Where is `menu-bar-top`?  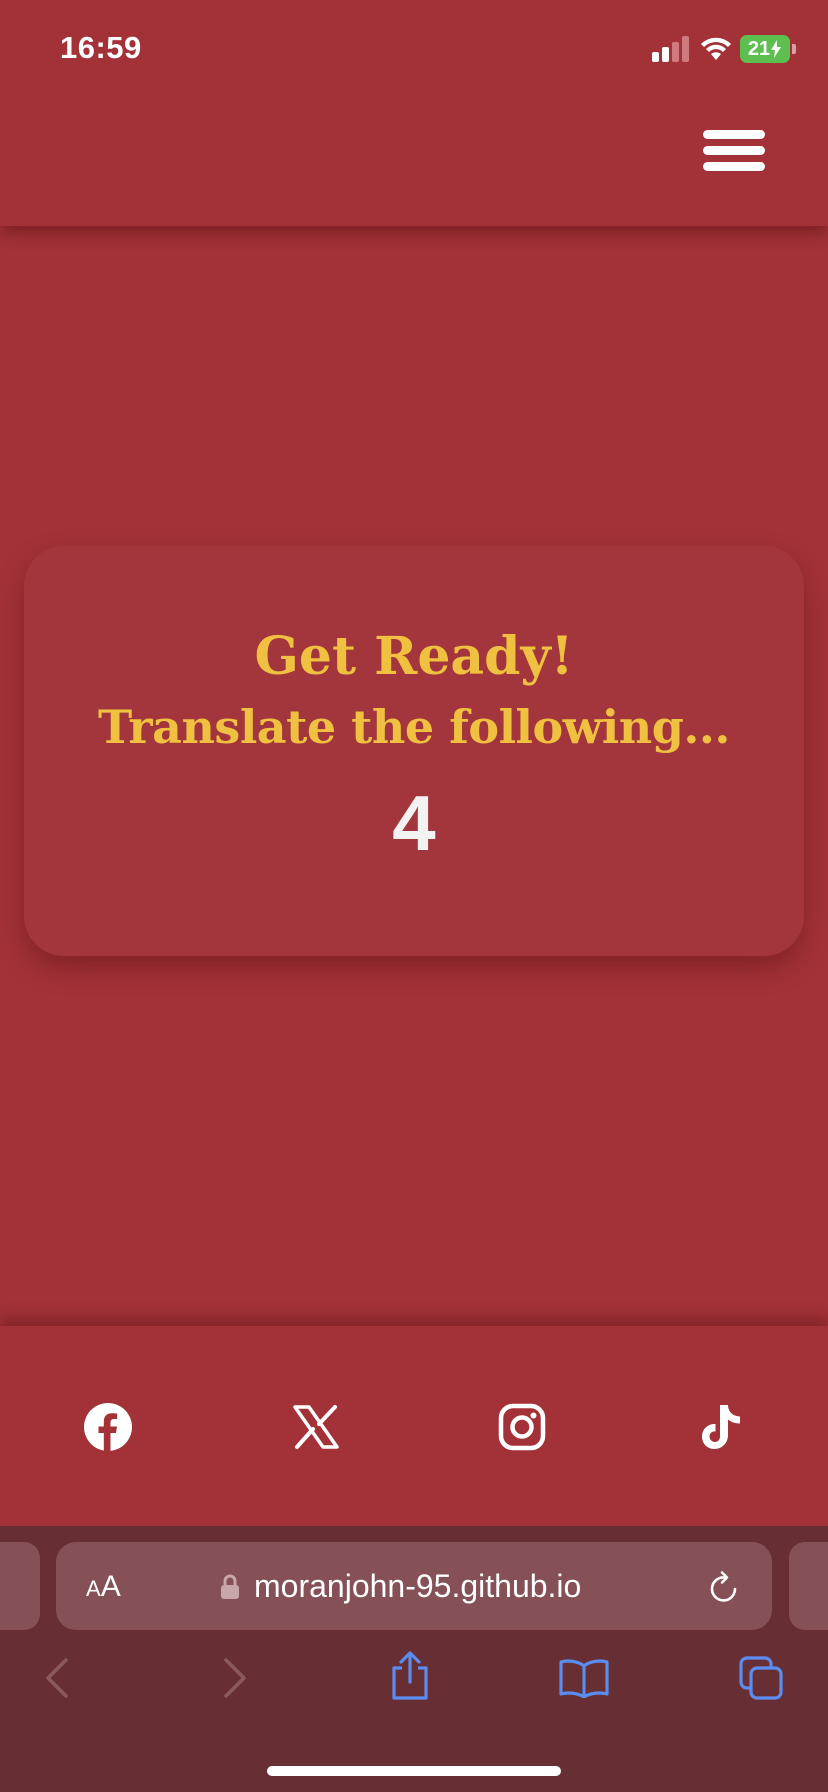
menu-bar-top is located at coordinates (734, 134).